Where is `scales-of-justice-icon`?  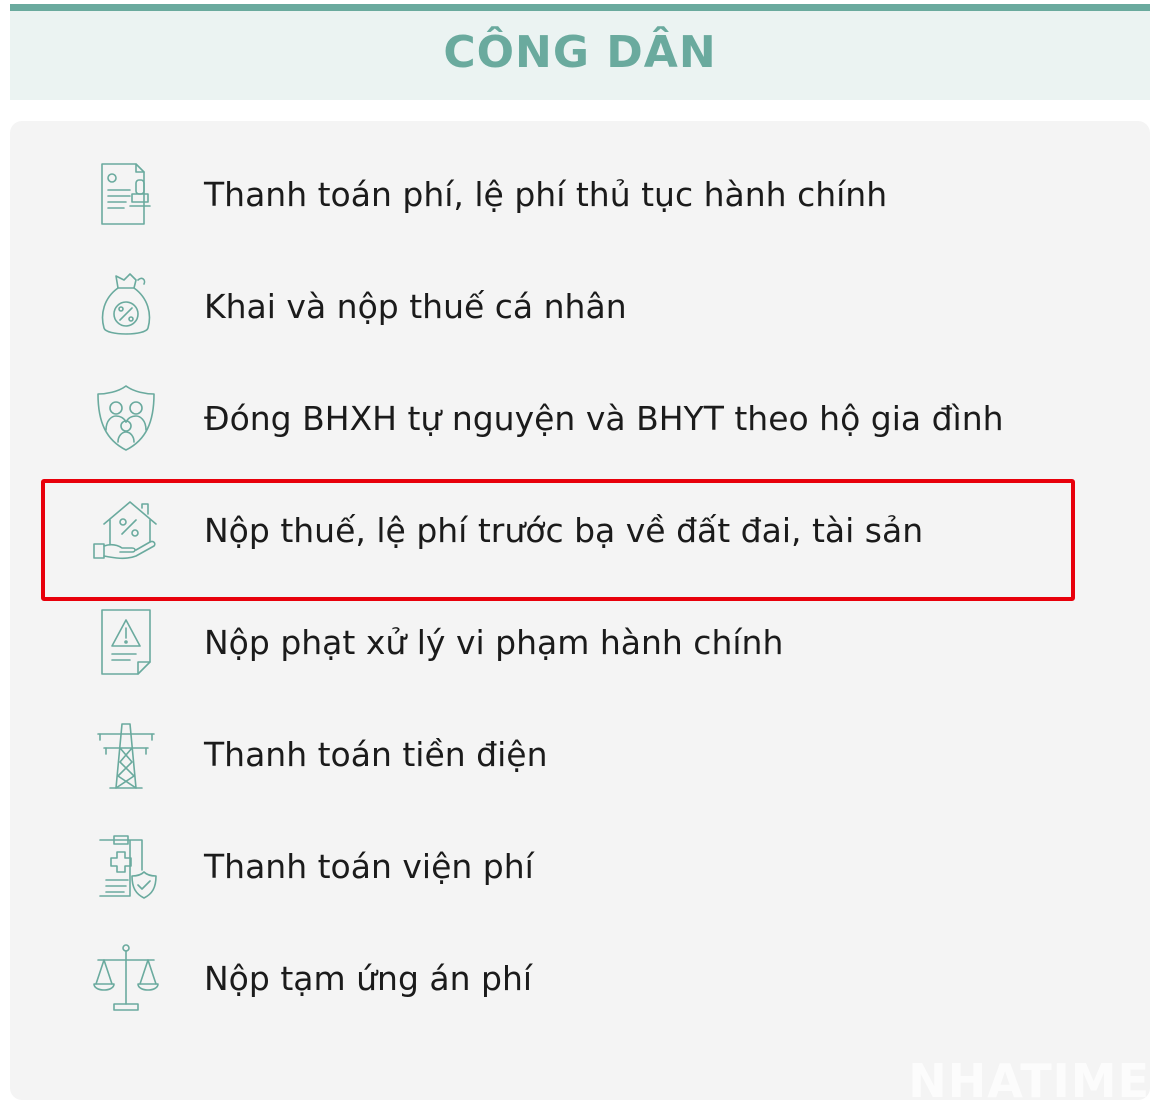
scales-of-justice-icon is located at coordinates (126, 978).